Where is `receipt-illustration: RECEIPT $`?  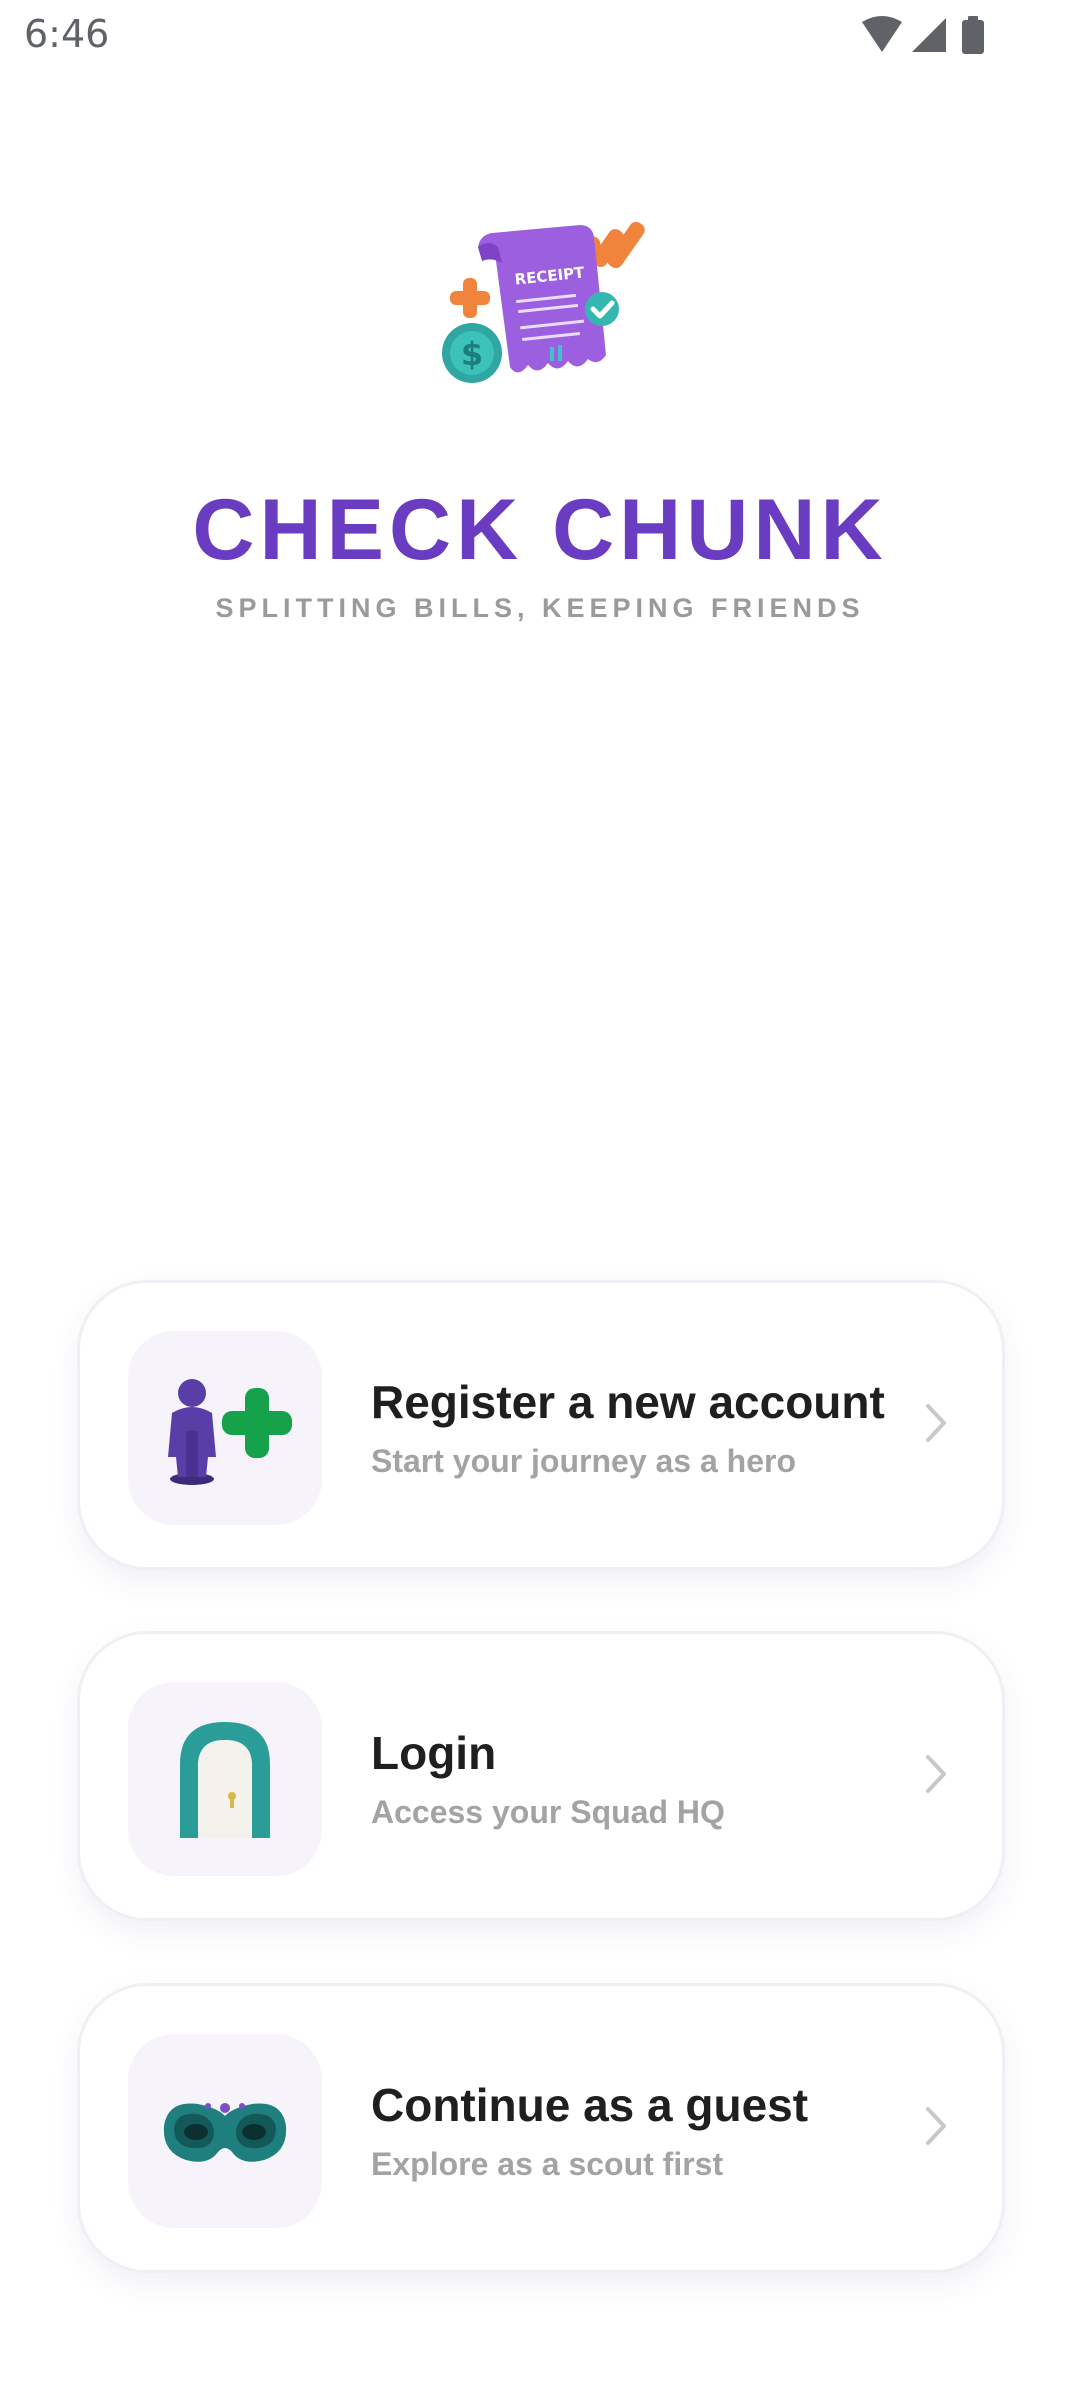 receipt-illustration: RECEIPT $ is located at coordinates (540, 305).